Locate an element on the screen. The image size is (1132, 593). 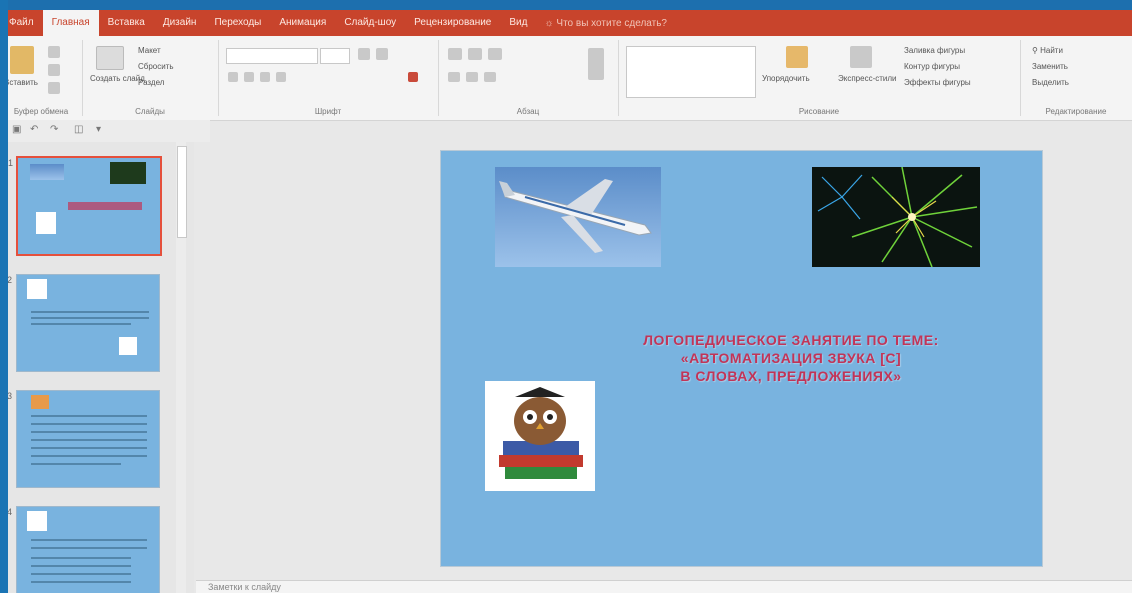
select-button: Выделить is located at coordinates (1050, 82).